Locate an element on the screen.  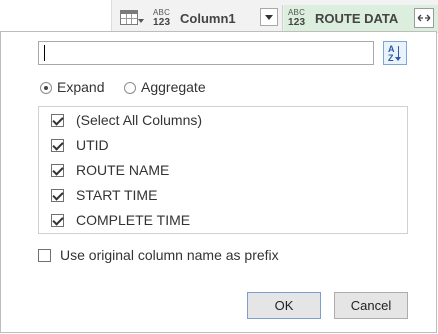
text-cursor is located at coordinates (44, 53).